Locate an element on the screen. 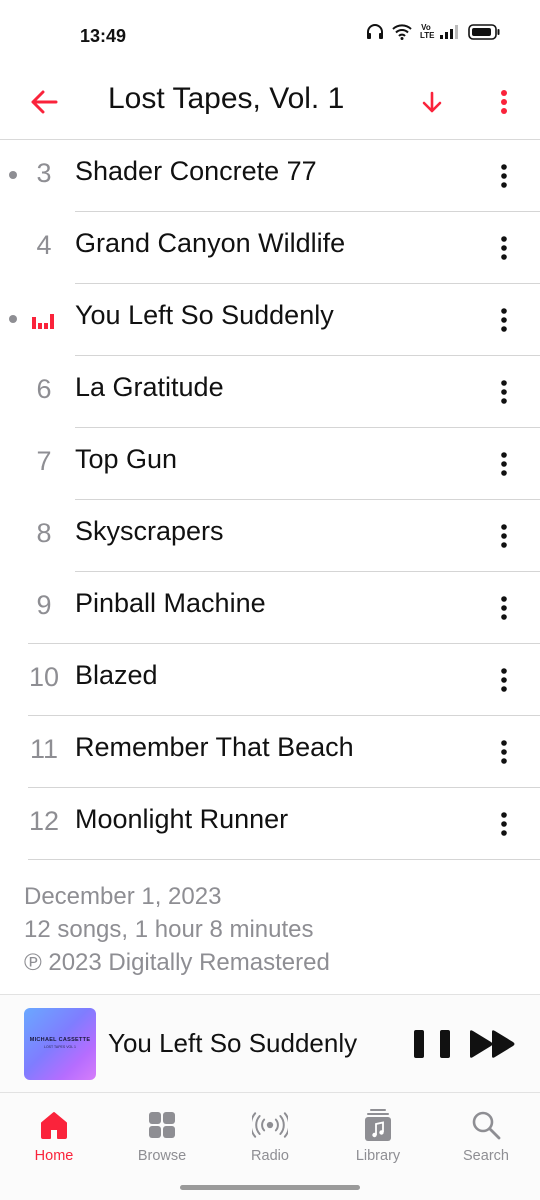 This screenshot has width=540, height=1200. wifi-icon is located at coordinates (402, 32).